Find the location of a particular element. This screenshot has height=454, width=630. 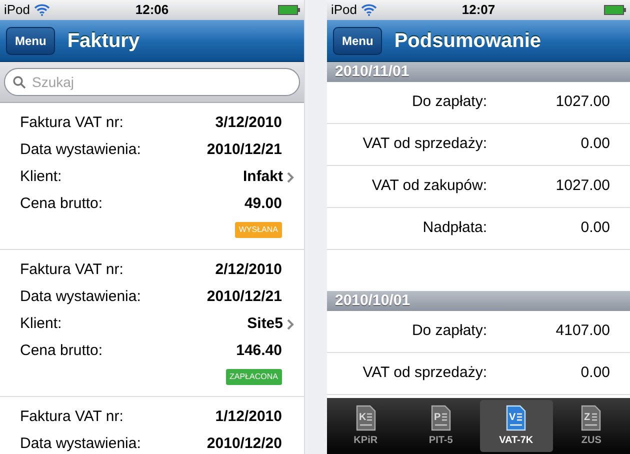

document-icon: P is located at coordinates (440, 417).